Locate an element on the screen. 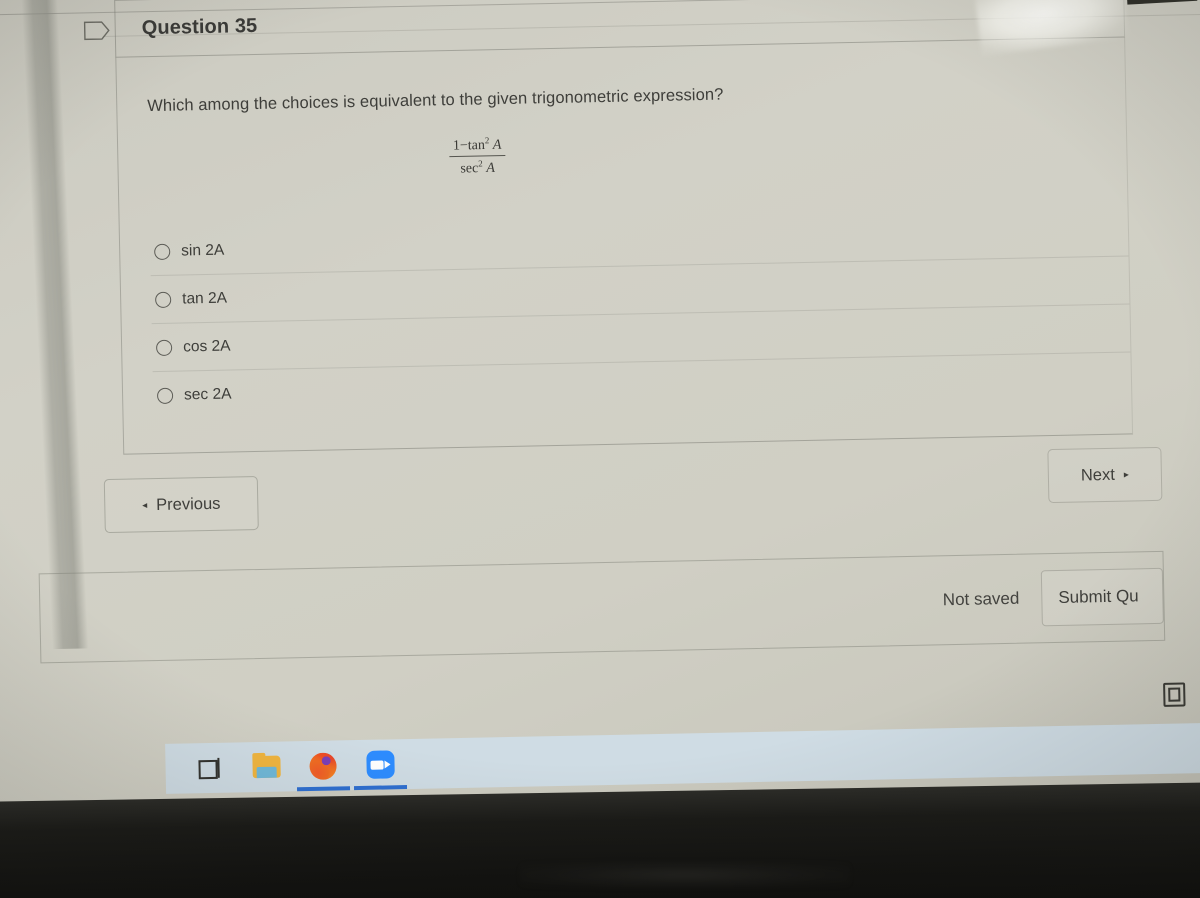 This screenshot has height=898, width=1200. trig-fraction: 1−tan2 A sec2 A is located at coordinates (477, 156).